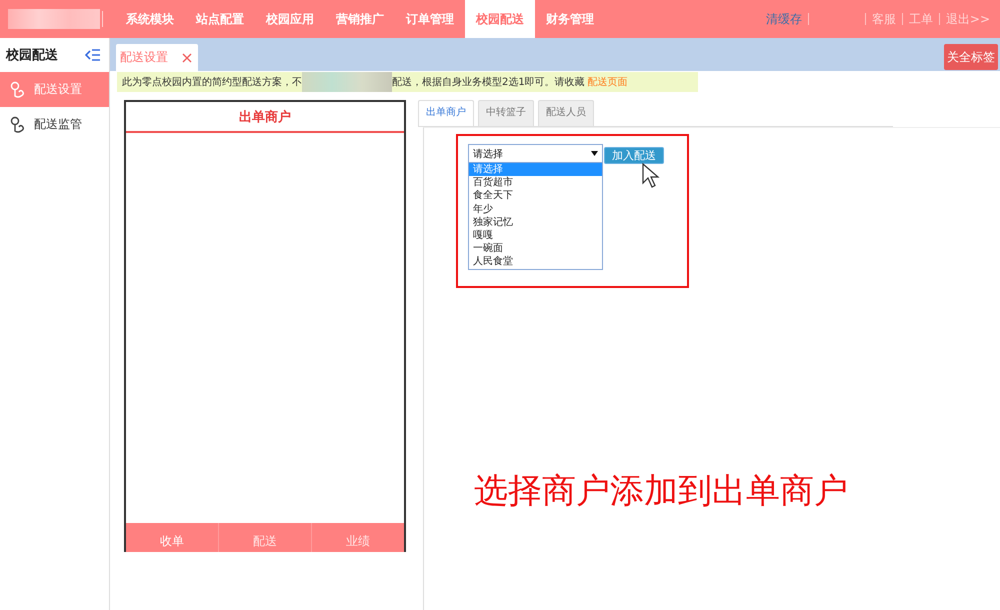  Describe the element at coordinates (430, 19) in the screenshot. I see `nav-tab: 订单管理` at that location.